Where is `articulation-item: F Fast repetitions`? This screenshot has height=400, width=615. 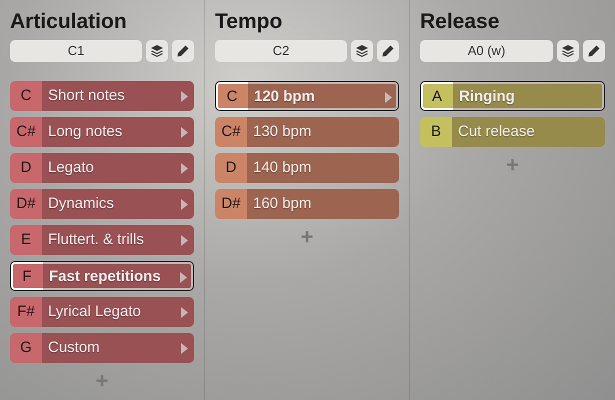
articulation-item: F Fast repetitions is located at coordinates (102, 276).